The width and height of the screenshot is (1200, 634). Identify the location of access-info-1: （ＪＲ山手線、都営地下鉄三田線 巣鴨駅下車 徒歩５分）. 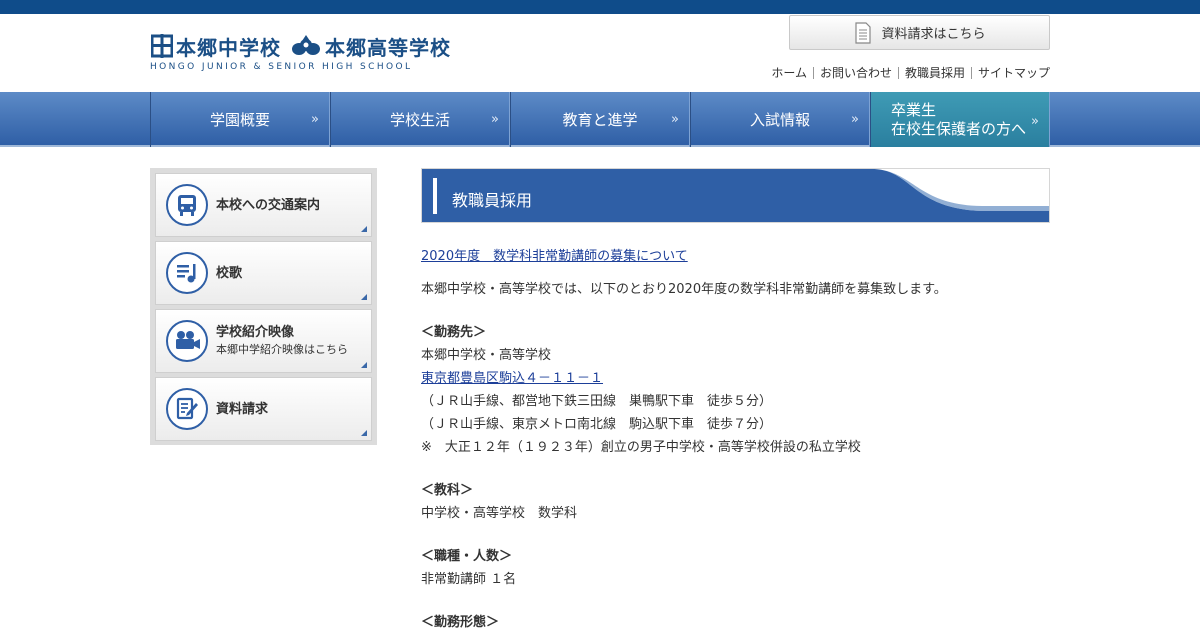
(597, 401).